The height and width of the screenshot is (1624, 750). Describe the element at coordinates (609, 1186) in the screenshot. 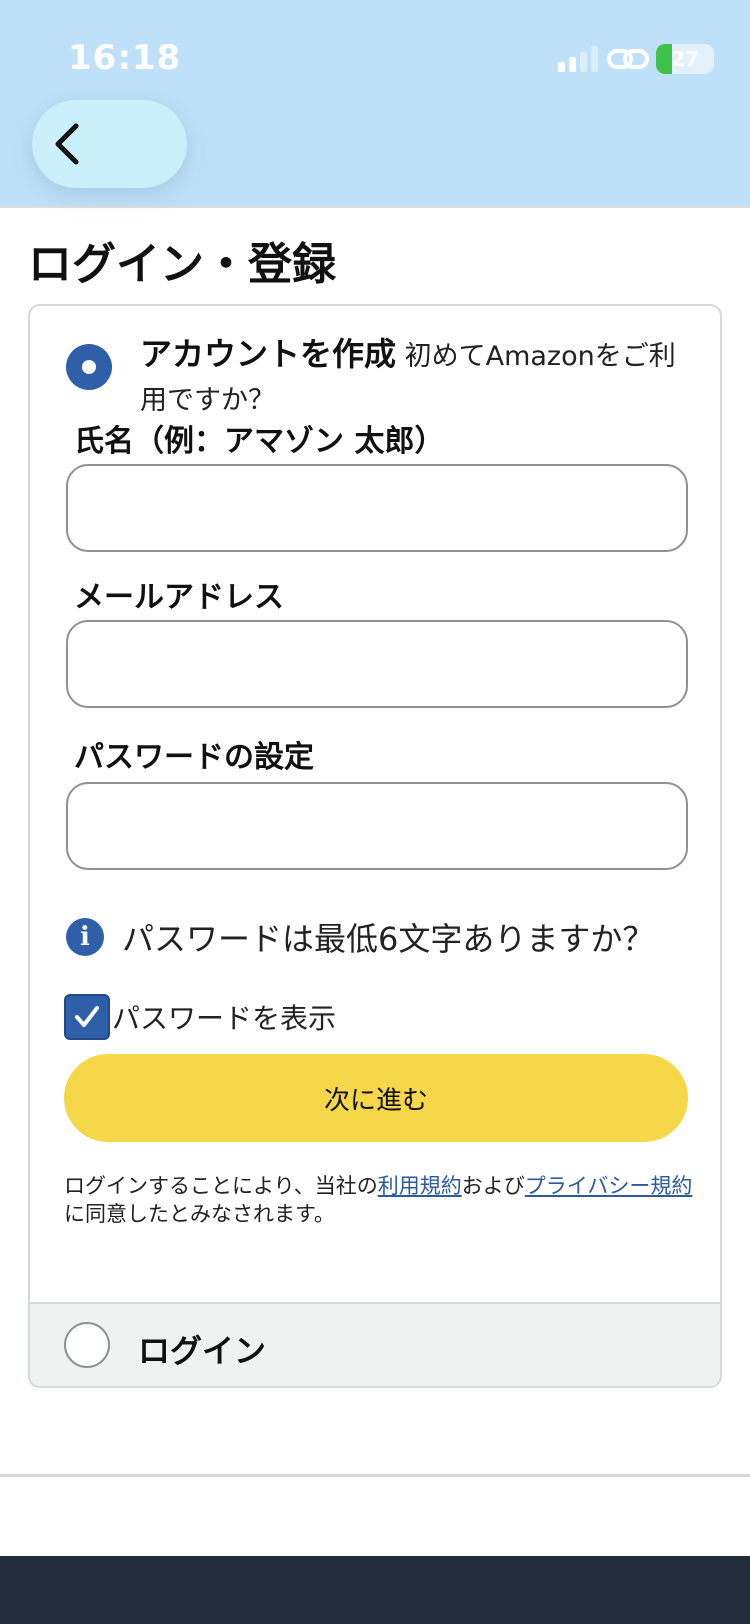

I see `privacy-link: プライバシー規約` at that location.